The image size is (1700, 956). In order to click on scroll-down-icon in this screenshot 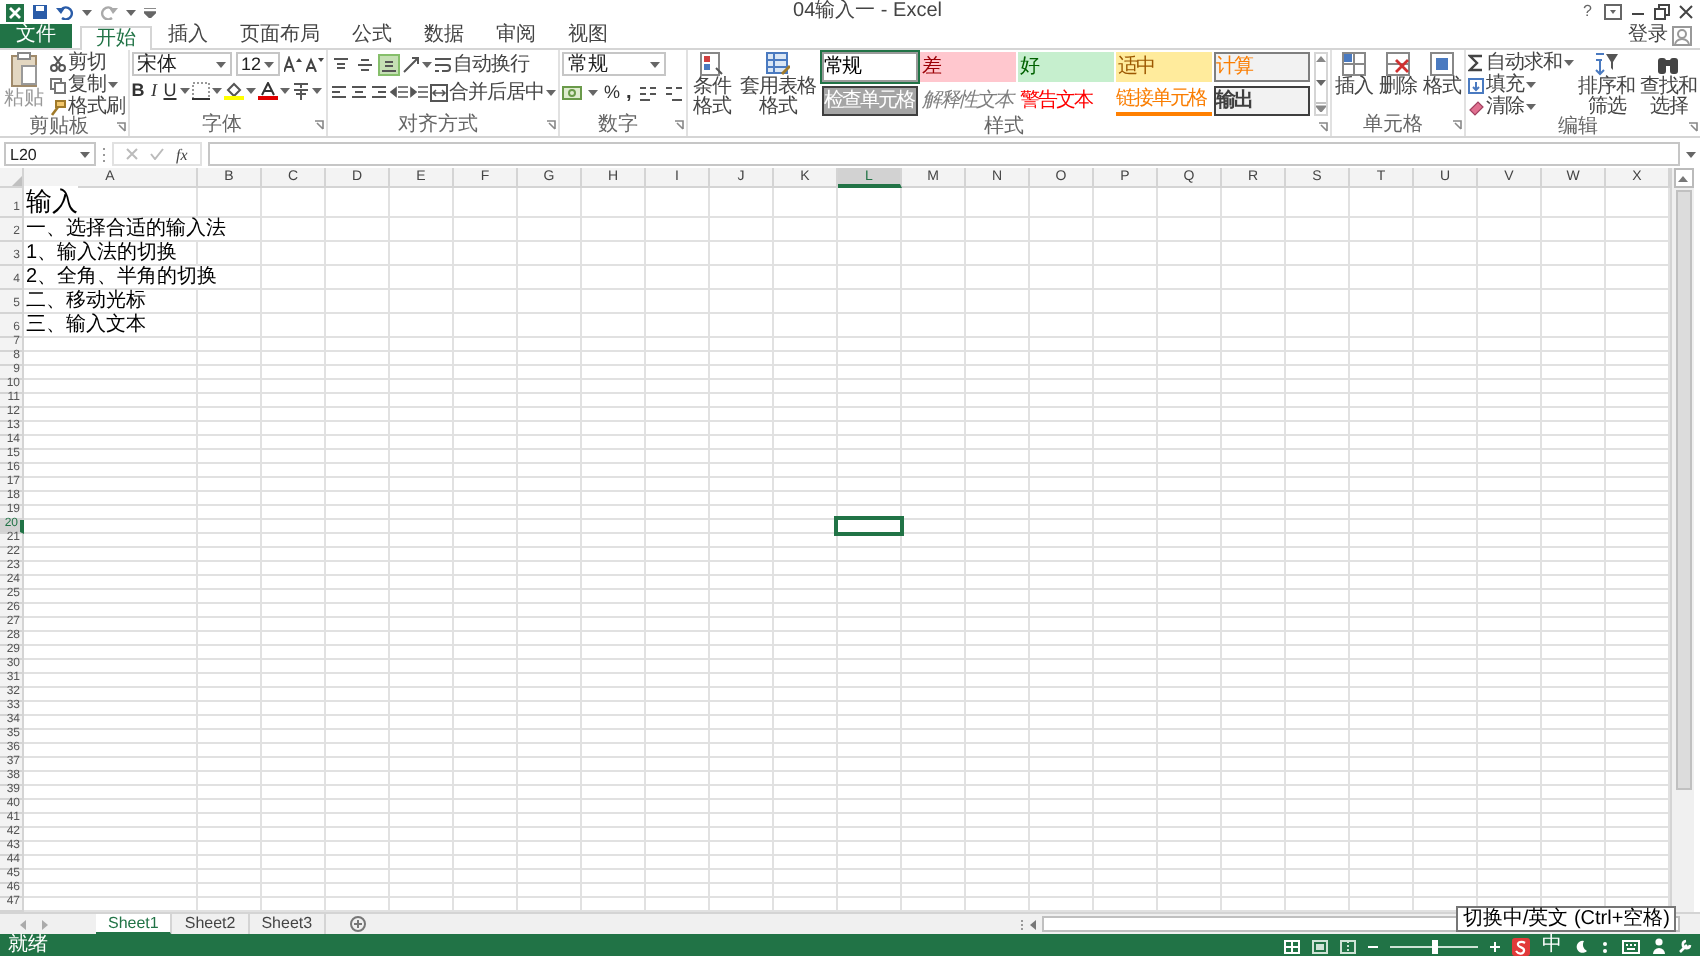, I will do `click(1320, 82)`.